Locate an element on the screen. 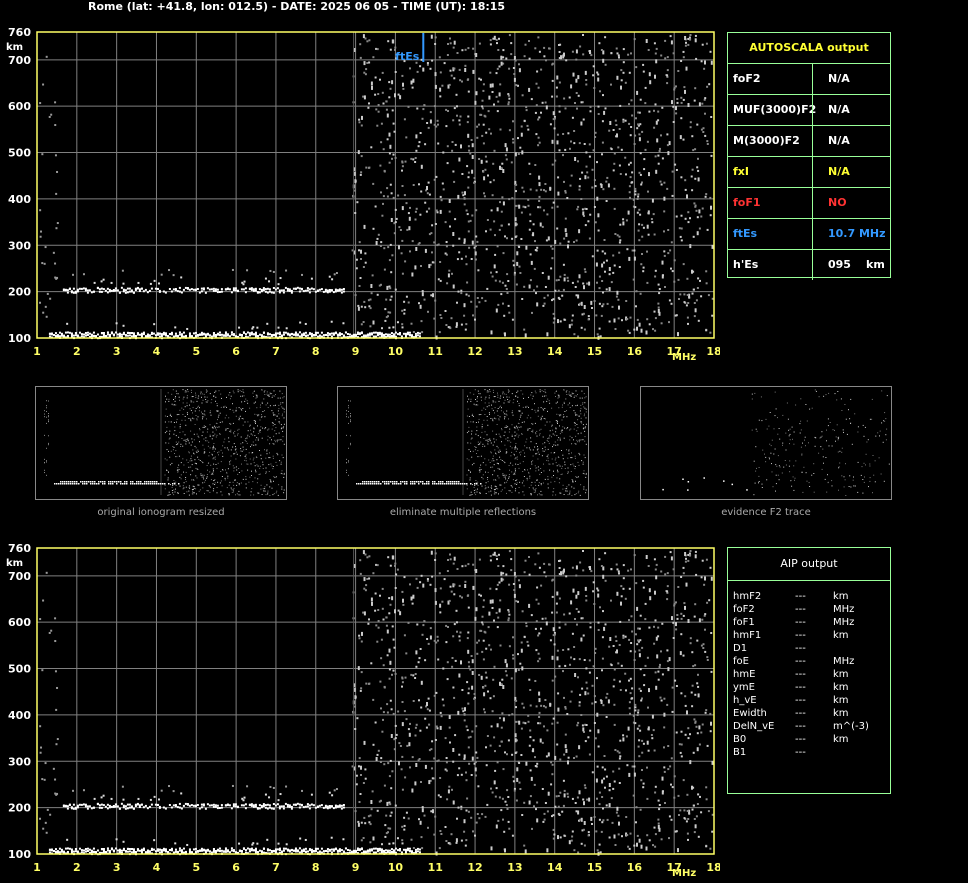 The image size is (968, 883). x-tick-label: 3 is located at coordinates (117, 351).